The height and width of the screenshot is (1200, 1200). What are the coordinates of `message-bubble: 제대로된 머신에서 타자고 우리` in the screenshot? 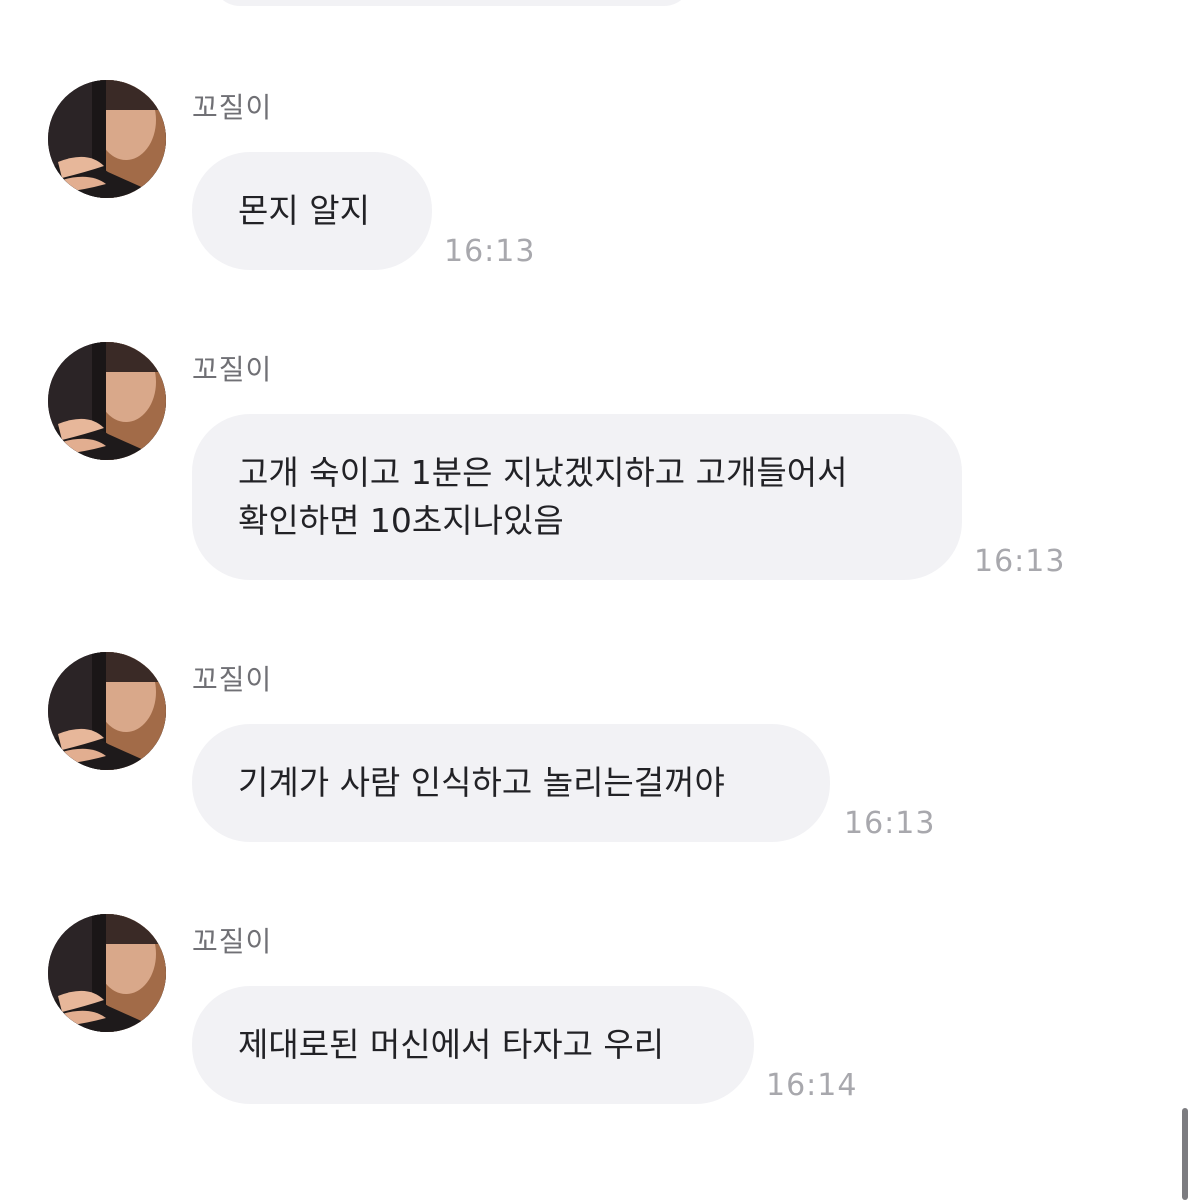 It's located at (473, 1045).